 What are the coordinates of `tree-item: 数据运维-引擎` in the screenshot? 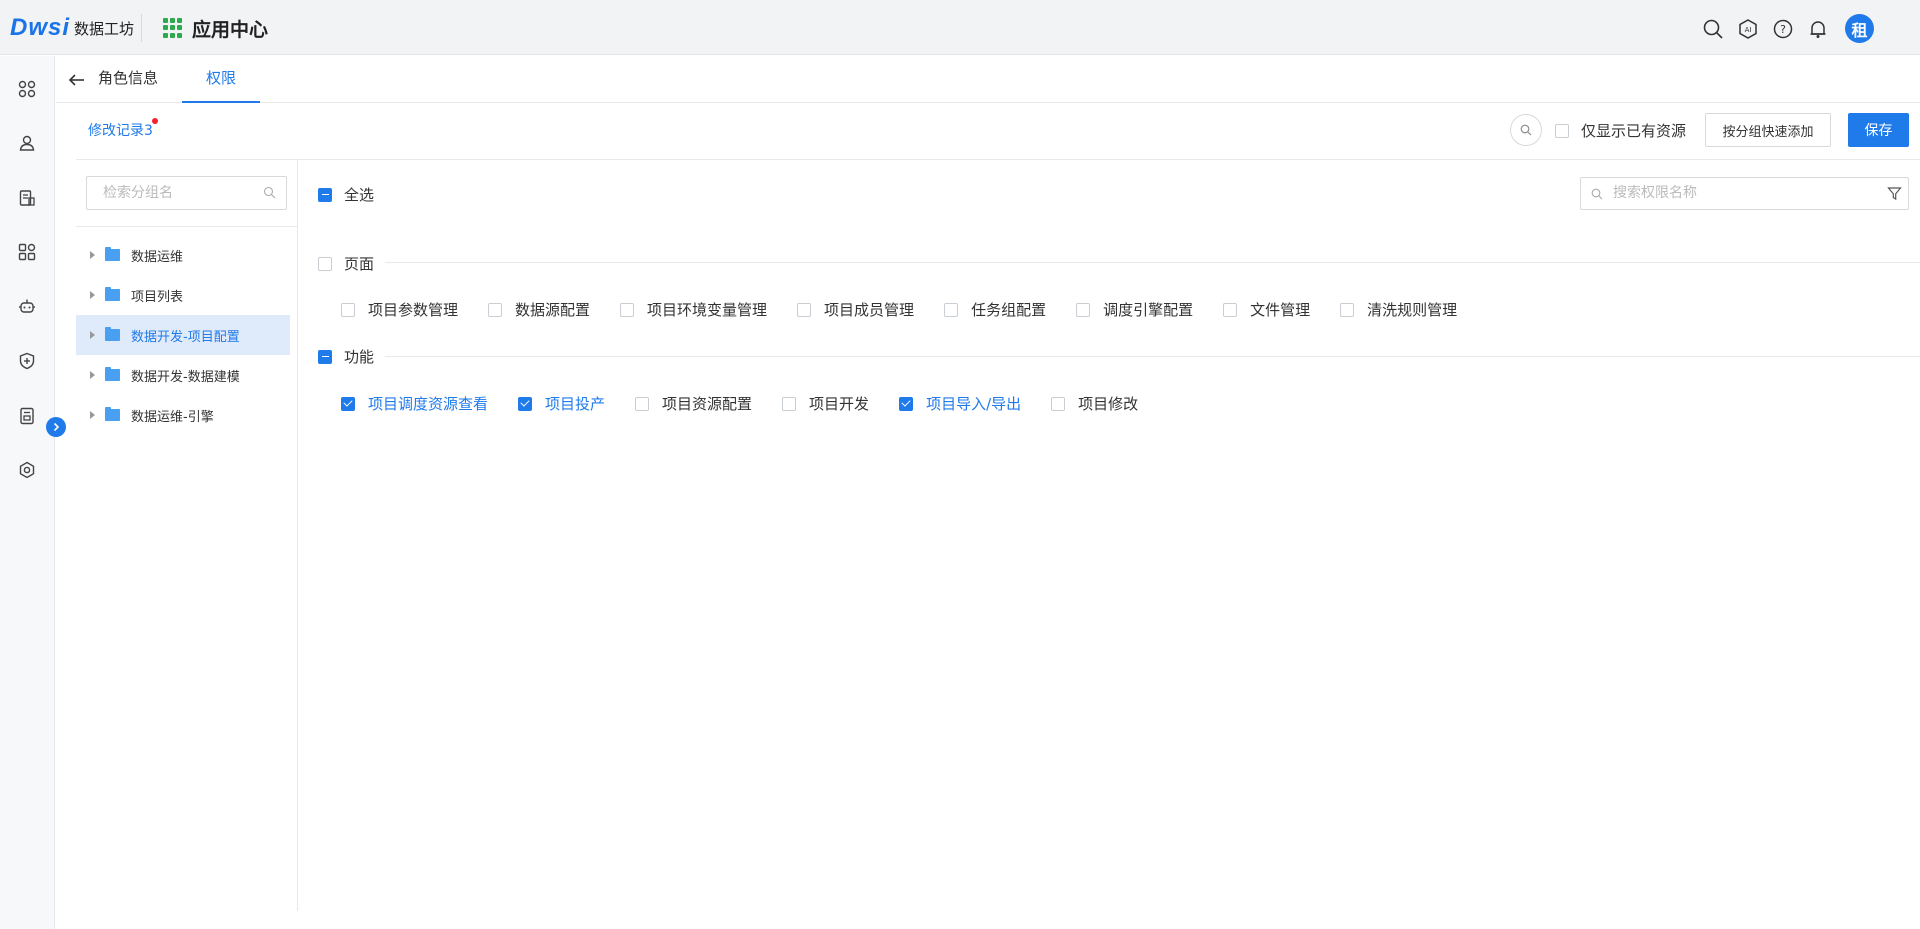 It's located at (183, 415).